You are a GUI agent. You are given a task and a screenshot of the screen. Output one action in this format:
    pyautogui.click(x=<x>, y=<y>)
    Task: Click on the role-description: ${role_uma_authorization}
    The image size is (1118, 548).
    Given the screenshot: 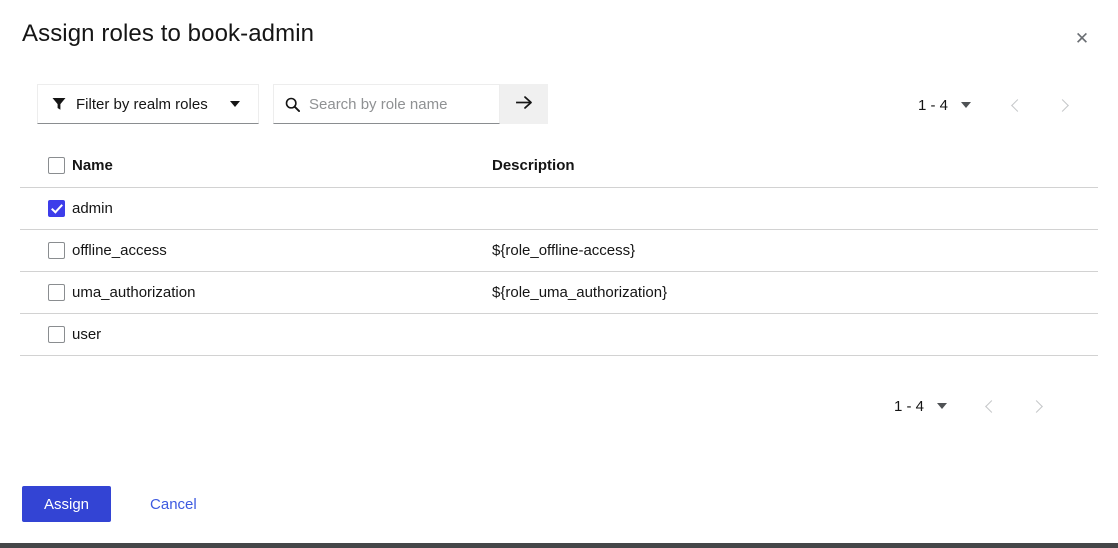 What is the action you would take?
    pyautogui.click(x=580, y=292)
    